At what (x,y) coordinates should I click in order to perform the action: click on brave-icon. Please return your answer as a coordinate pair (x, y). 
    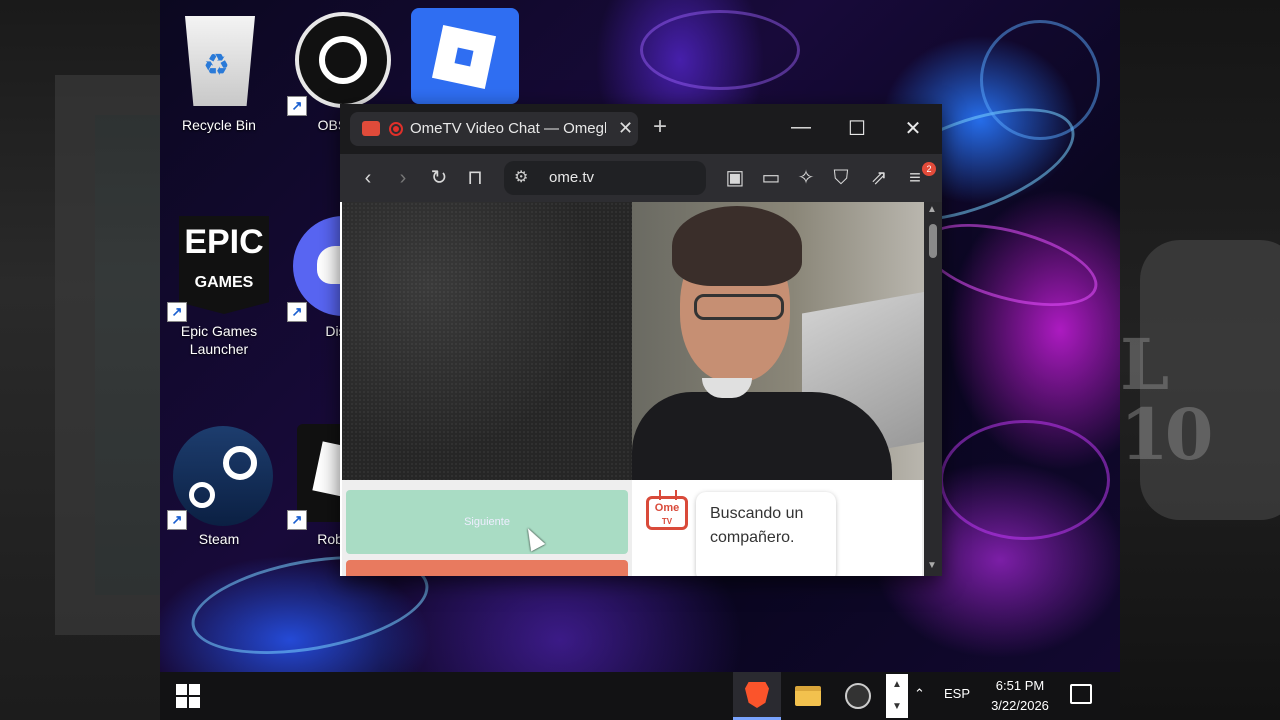
    Looking at the image, I should click on (757, 695).